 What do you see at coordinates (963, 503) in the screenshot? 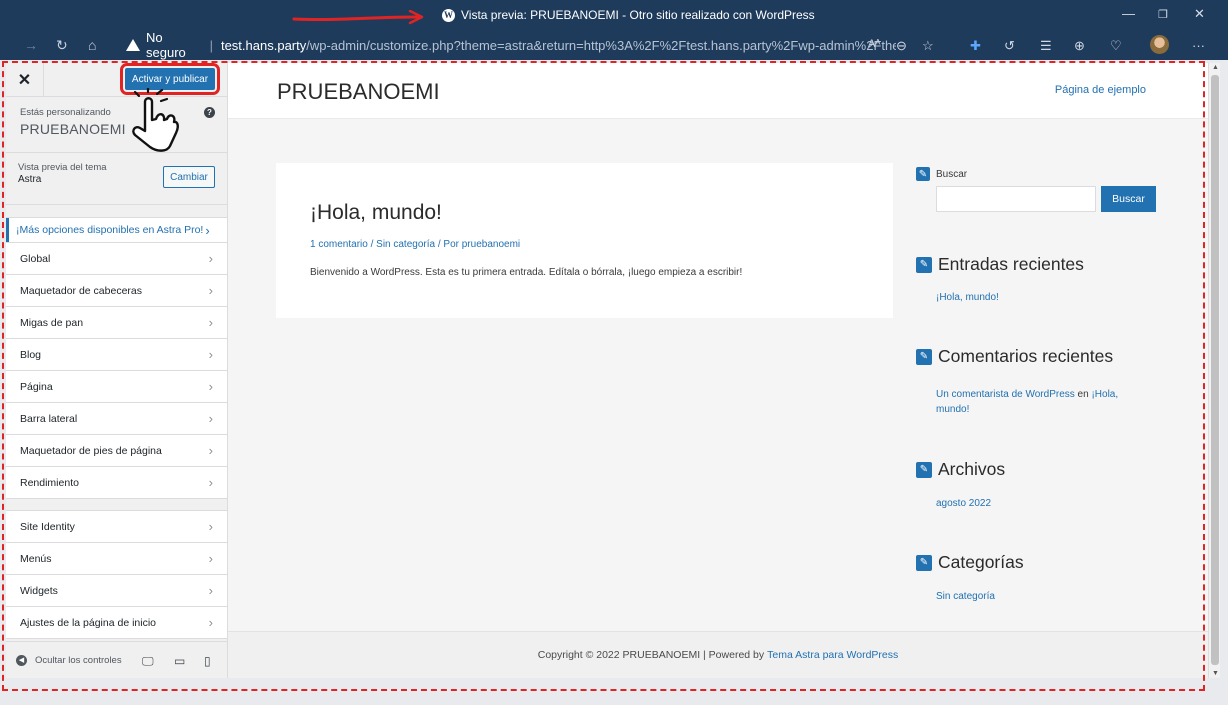
I see `archive-link: agosto 2022` at bounding box center [963, 503].